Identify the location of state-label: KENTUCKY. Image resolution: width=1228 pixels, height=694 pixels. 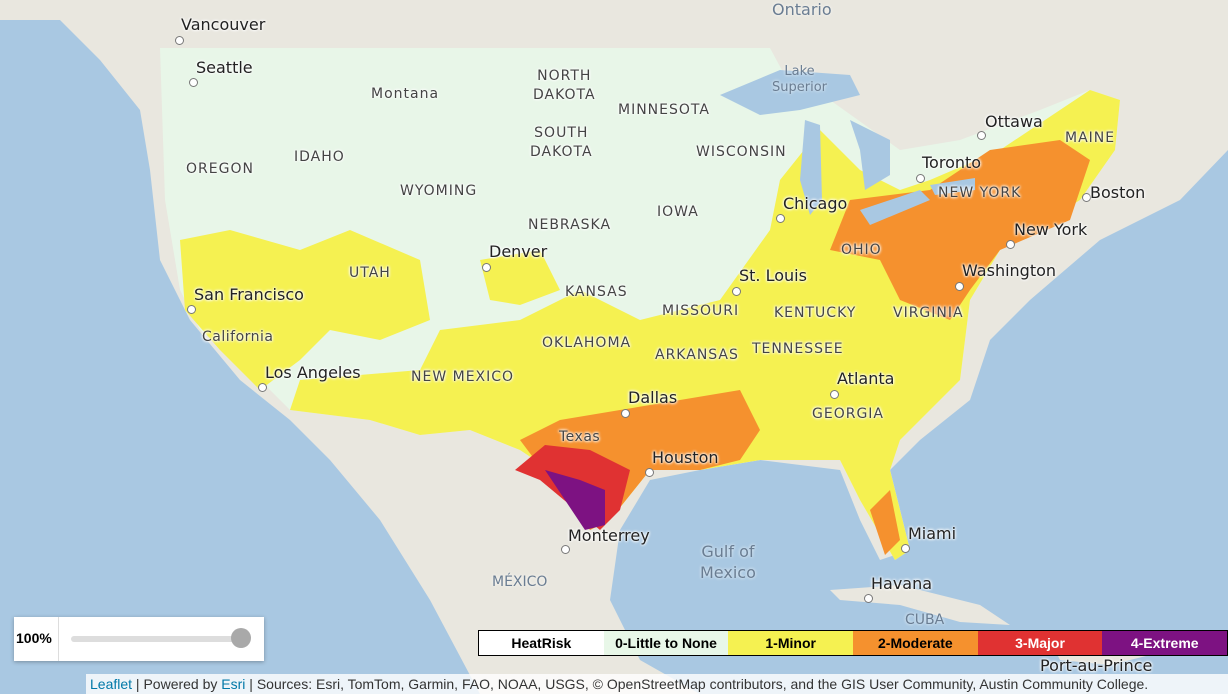
(815, 313).